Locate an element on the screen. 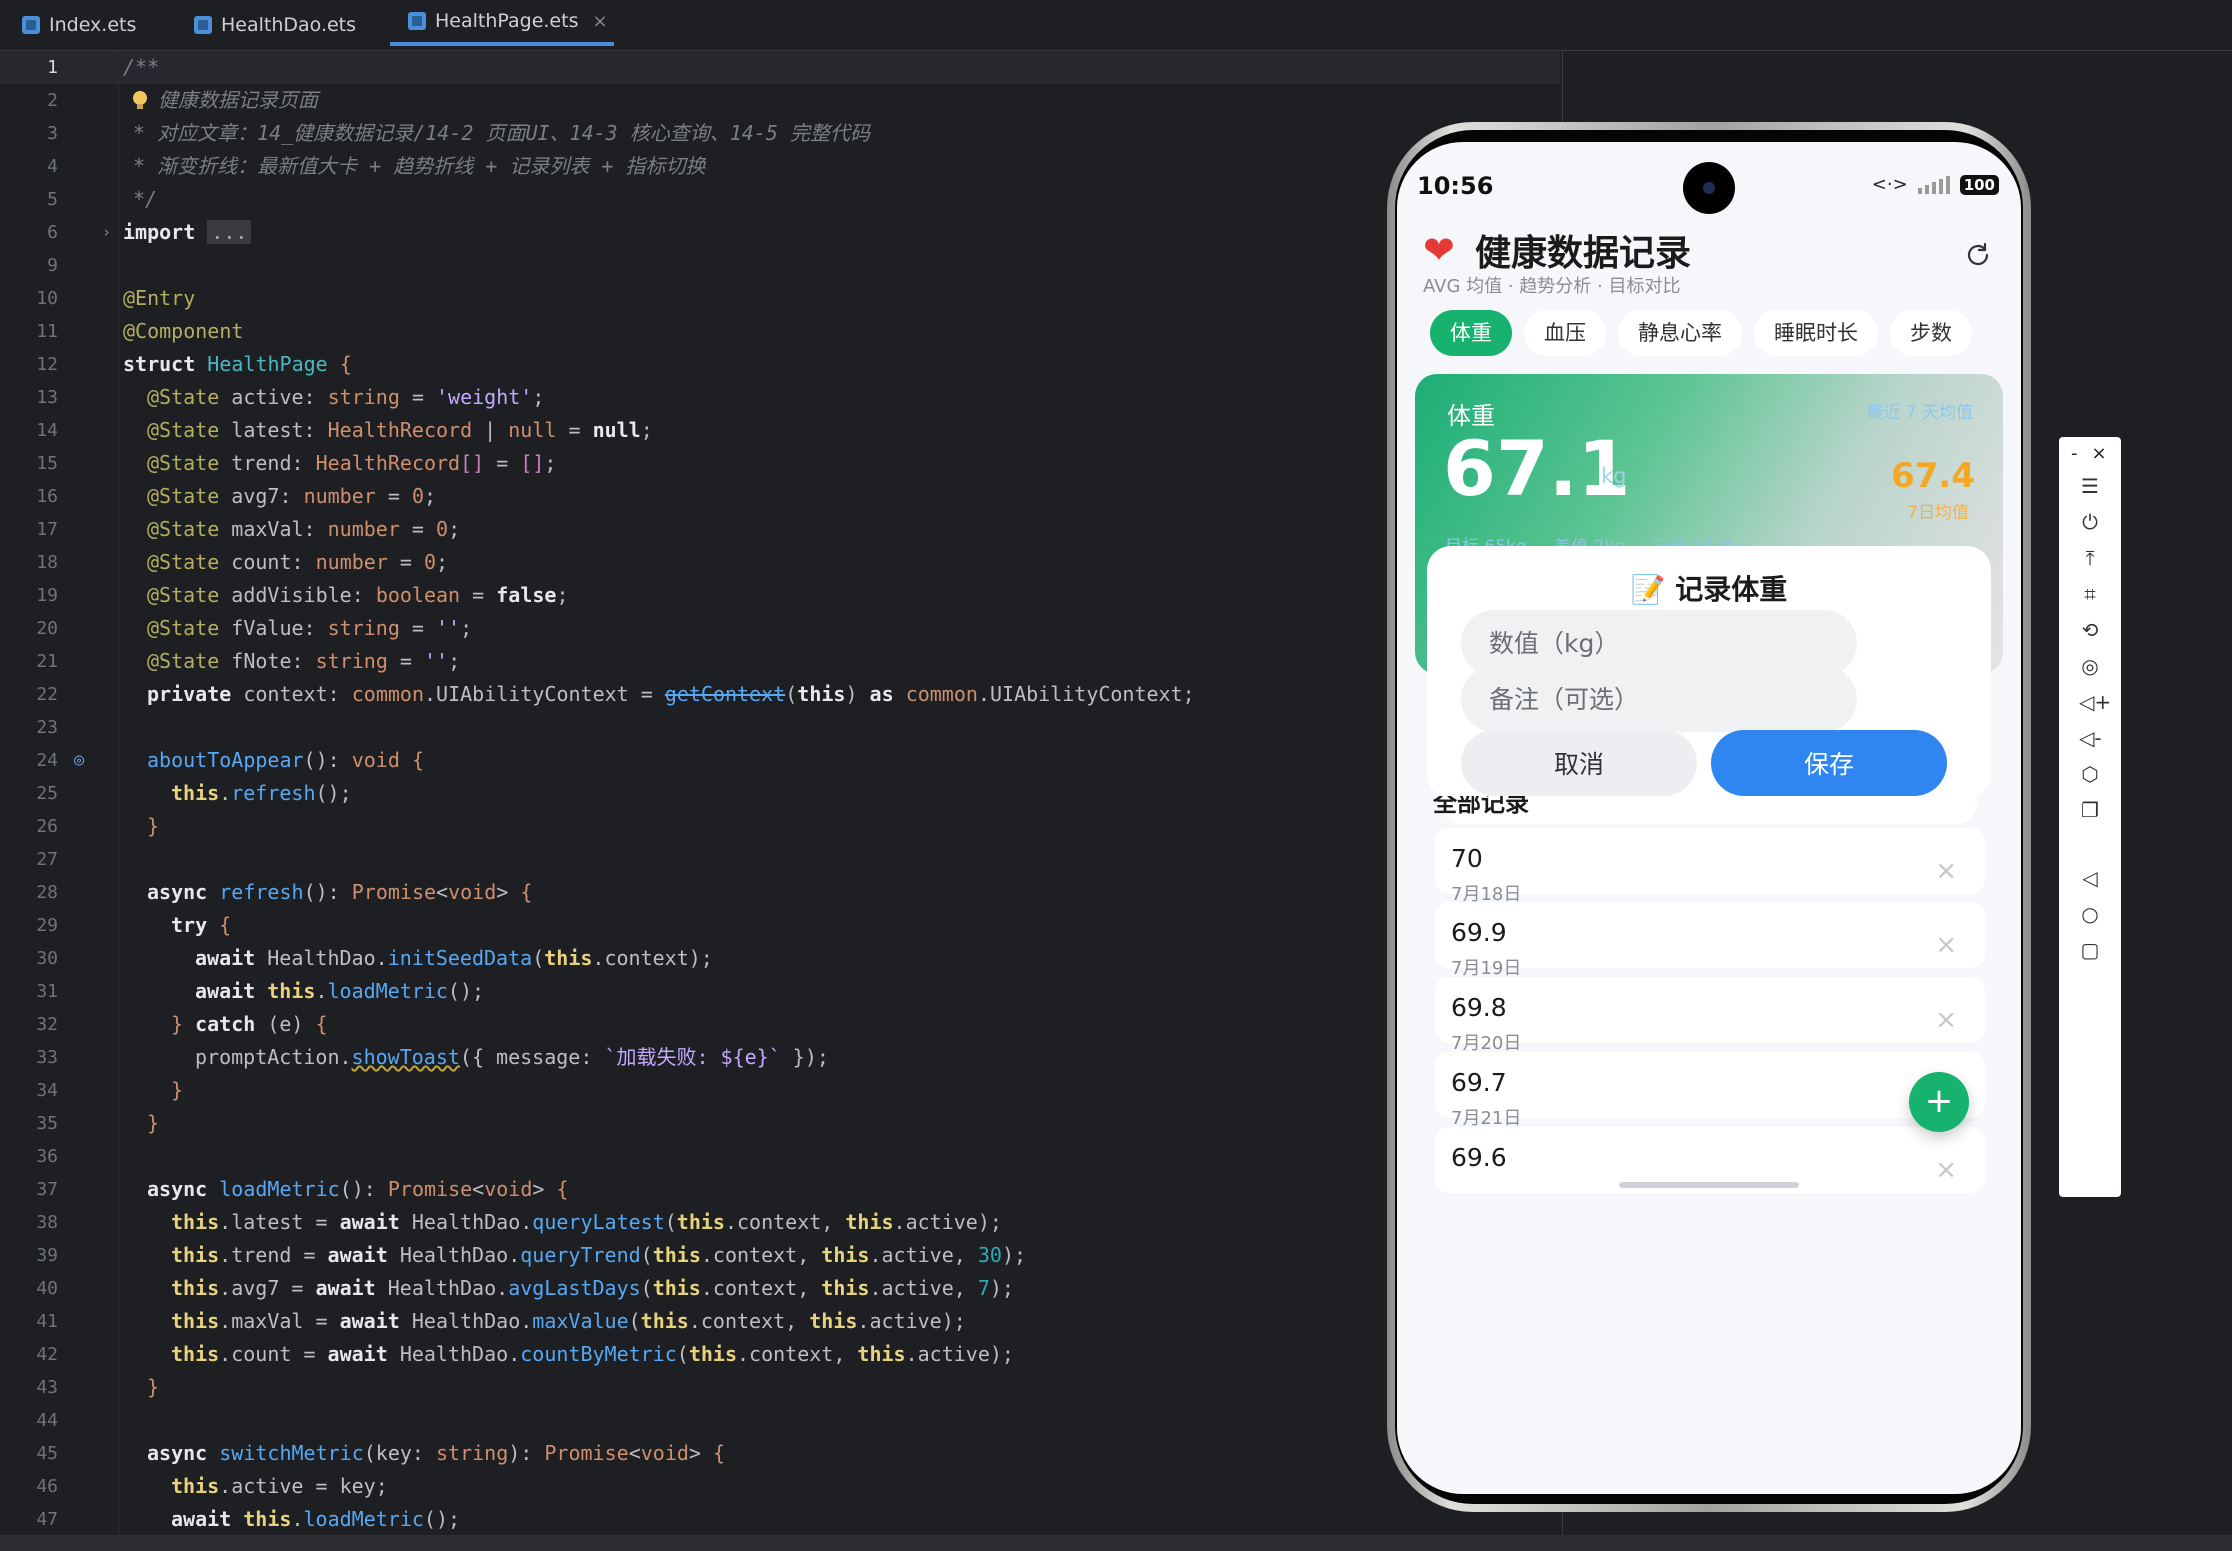 Image resolution: width=2232 pixels, height=1551 pixels. code-line: 31 await this.loadMetric(); is located at coordinates (780, 991).